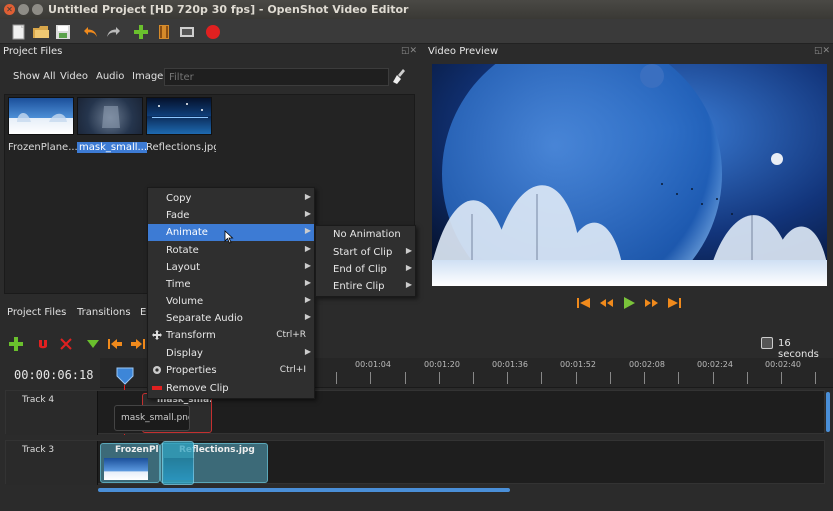  What do you see at coordinates (231, 318) in the screenshot?
I see `menu-item-separate-audio: Separate Audio ▶` at bounding box center [231, 318].